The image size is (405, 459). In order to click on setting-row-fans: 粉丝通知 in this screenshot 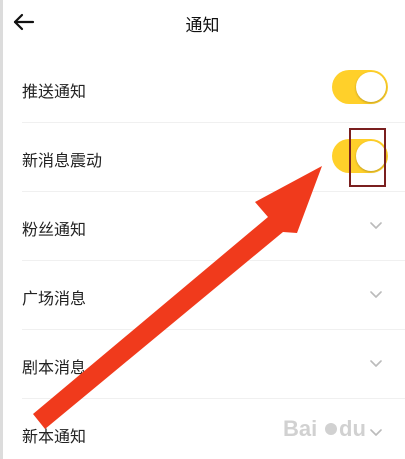, I will do `click(213, 226)`.